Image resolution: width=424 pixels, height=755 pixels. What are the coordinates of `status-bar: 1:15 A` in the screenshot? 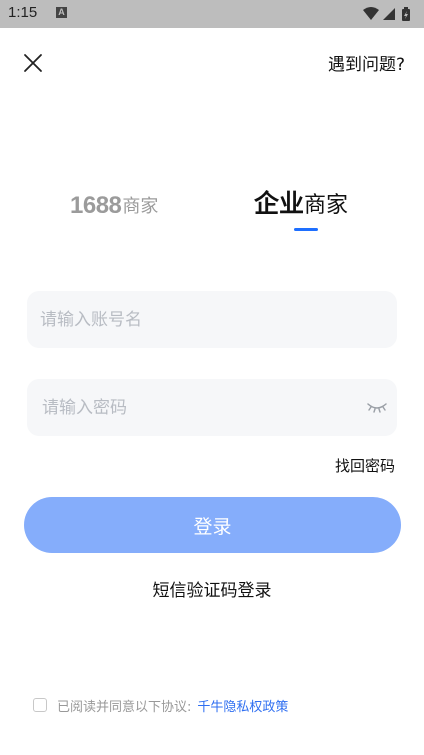 It's located at (212, 14).